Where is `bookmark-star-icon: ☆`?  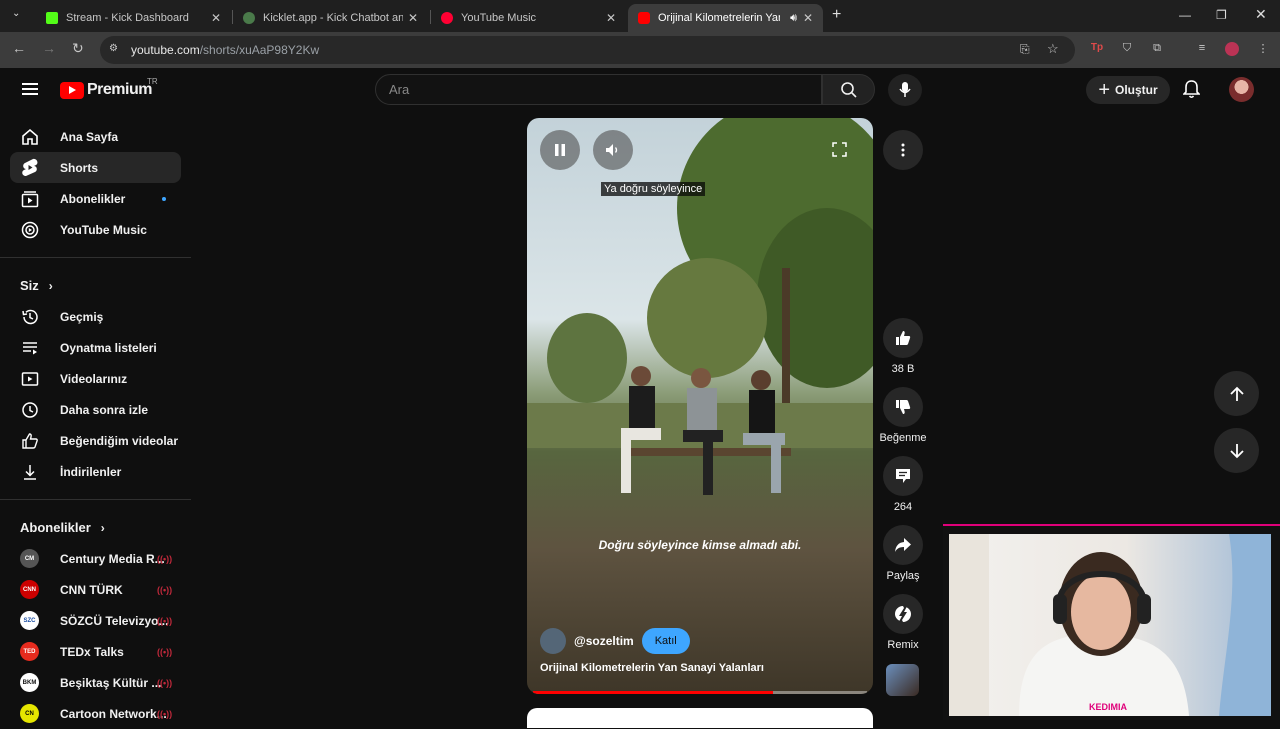 bookmark-star-icon: ☆ is located at coordinates (1053, 49).